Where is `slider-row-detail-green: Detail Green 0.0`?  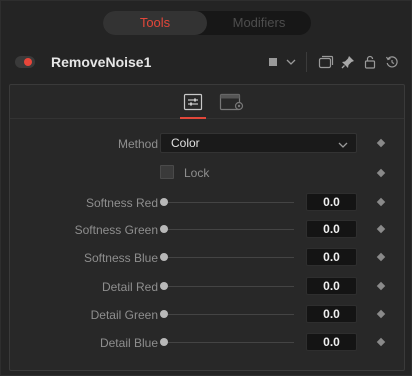 slider-row-detail-green: Detail Green 0.0 is located at coordinates (207, 315).